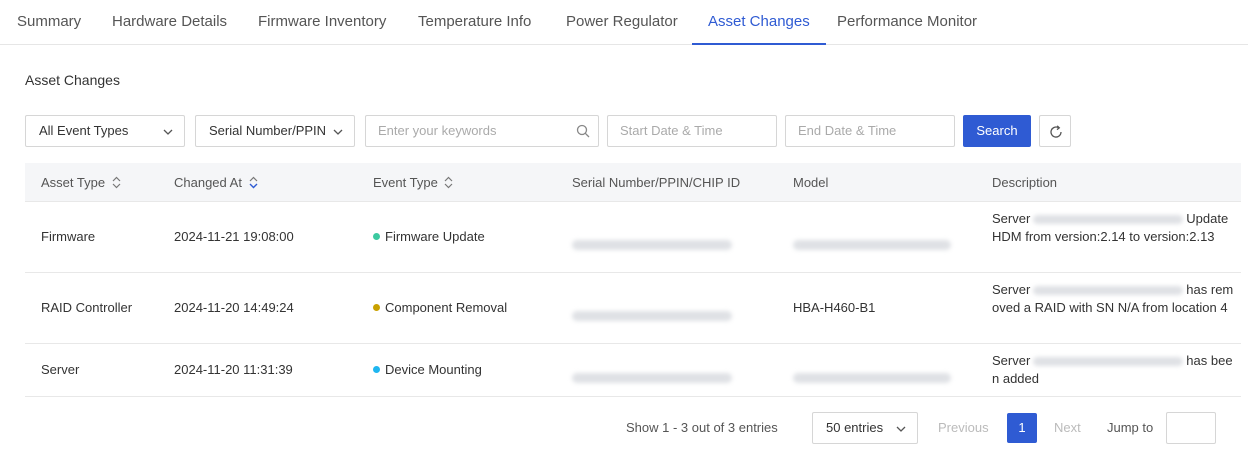 Image resolution: width=1248 pixels, height=469 pixels. I want to click on event-type-cell: Device Mounting, so click(427, 369).